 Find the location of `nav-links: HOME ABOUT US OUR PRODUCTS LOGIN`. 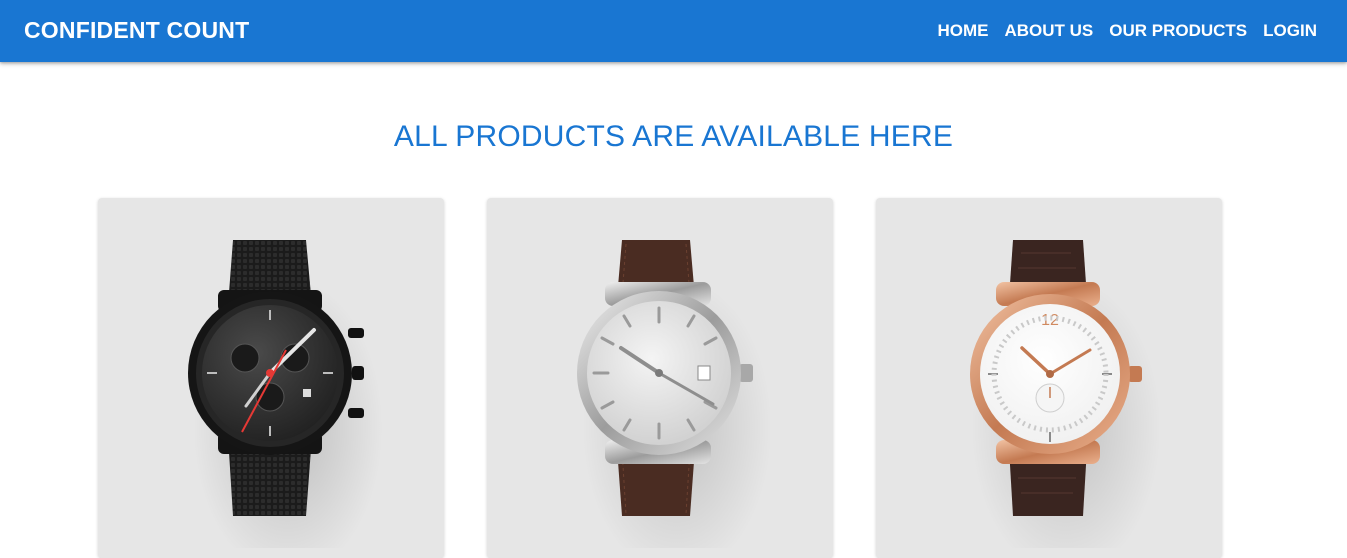

nav-links: HOME ABOUT US OUR PRODUCTS LOGIN is located at coordinates (1127, 31).